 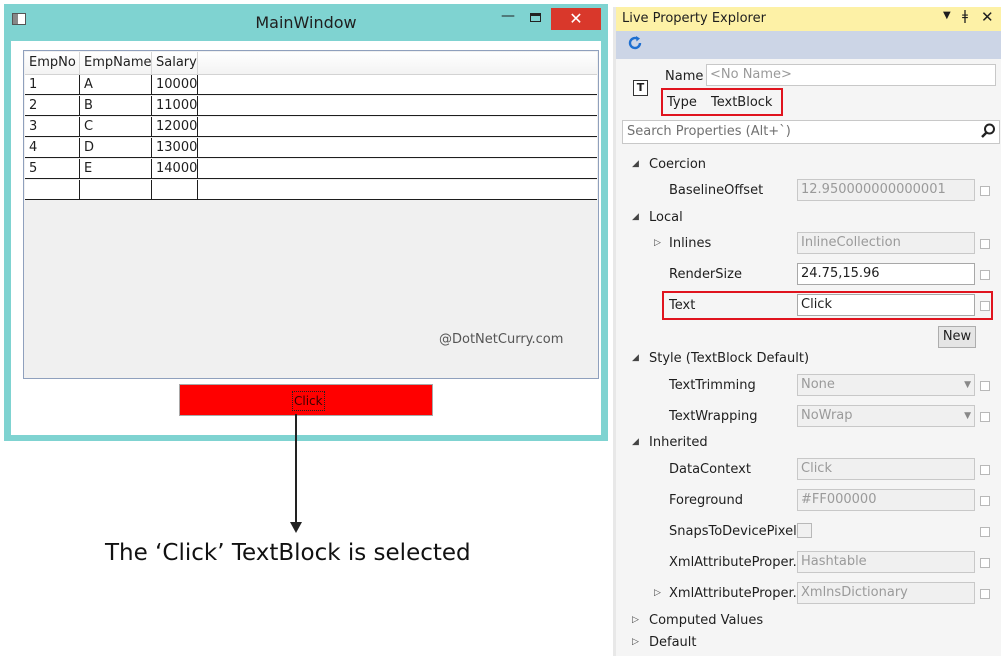 What do you see at coordinates (804, 530) in the screenshot?
I see `snaps-checkbox` at bounding box center [804, 530].